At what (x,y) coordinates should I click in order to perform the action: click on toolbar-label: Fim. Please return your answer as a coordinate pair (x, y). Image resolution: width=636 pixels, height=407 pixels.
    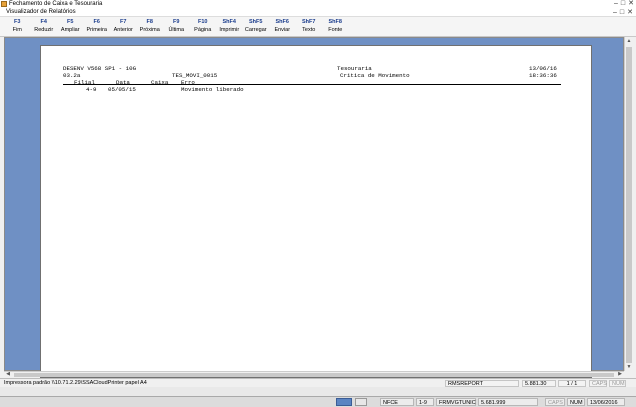
    Looking at the image, I should click on (17, 30).